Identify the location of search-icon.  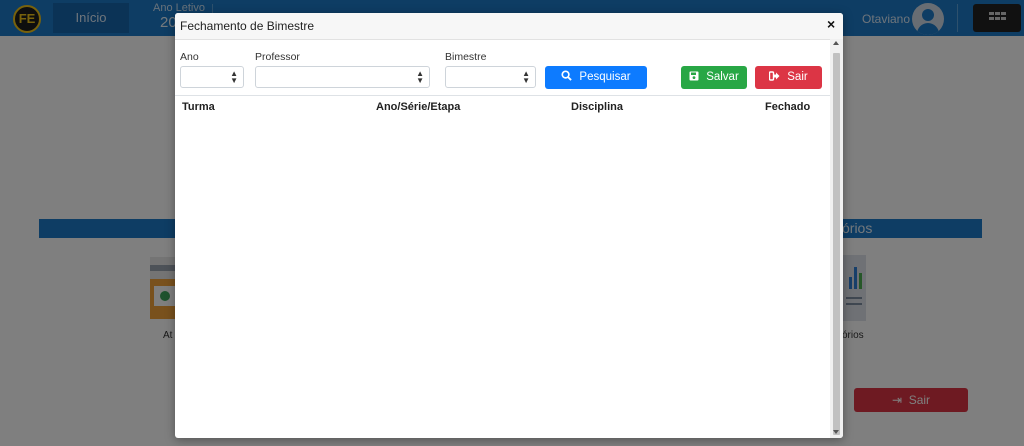
(567, 77).